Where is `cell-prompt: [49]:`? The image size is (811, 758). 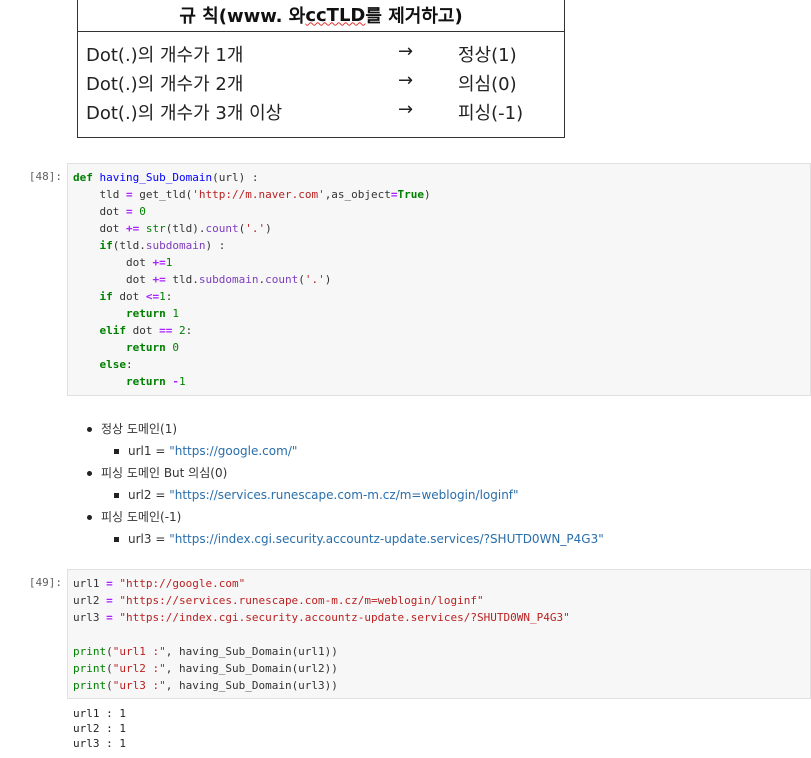
cell-prompt: [49]: is located at coordinates (45, 582).